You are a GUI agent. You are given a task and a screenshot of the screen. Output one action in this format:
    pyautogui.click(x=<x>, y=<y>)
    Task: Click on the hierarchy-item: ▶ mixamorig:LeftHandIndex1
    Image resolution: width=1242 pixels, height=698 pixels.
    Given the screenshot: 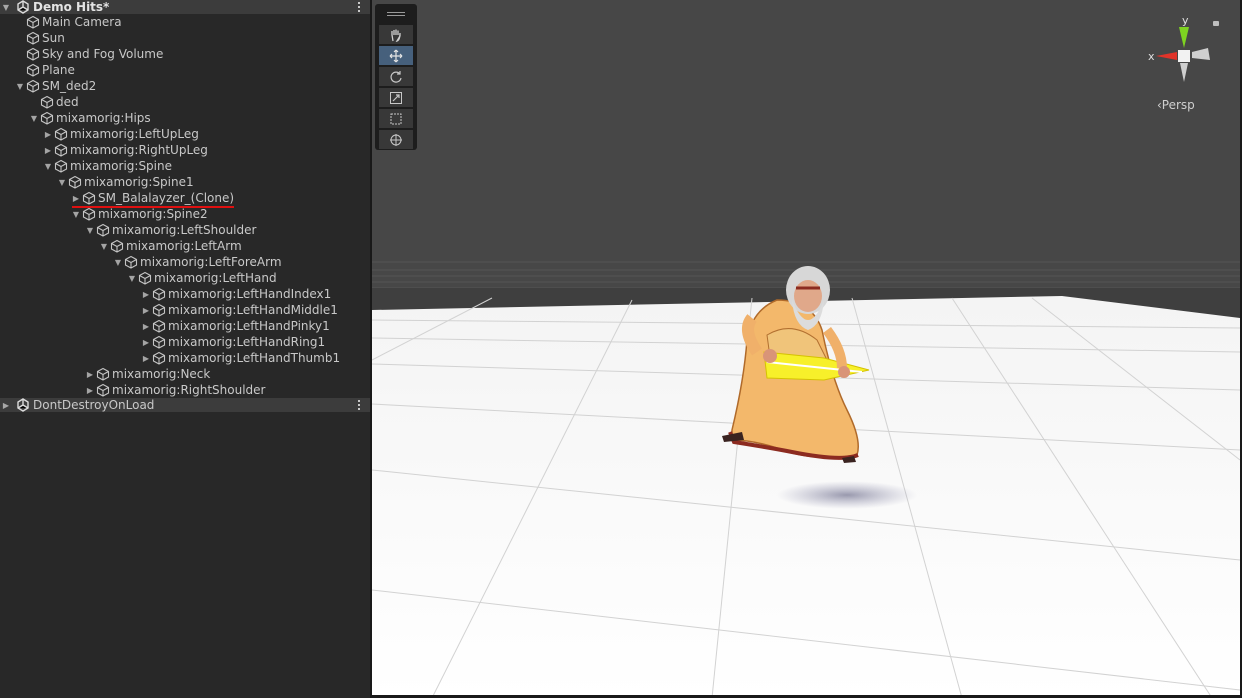 What is the action you would take?
    pyautogui.click(x=235, y=294)
    